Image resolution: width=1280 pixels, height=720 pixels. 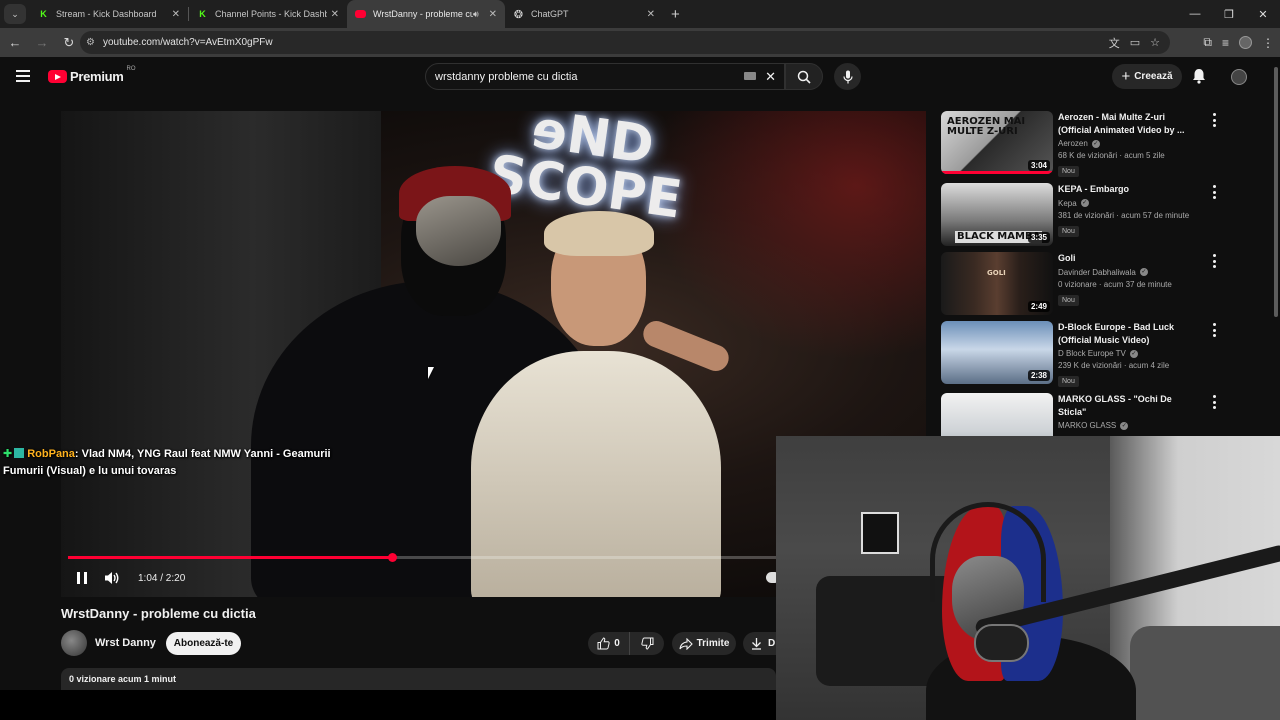 I want to click on share-icon, so click(x=686, y=643).